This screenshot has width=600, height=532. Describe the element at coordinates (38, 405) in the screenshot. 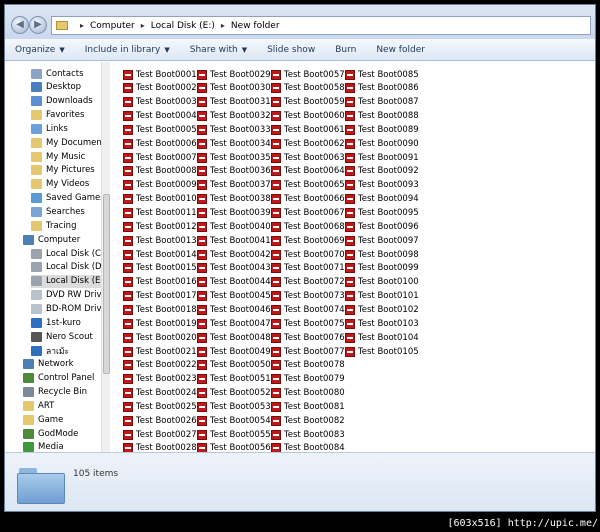

I see `nav-item: ART` at that location.